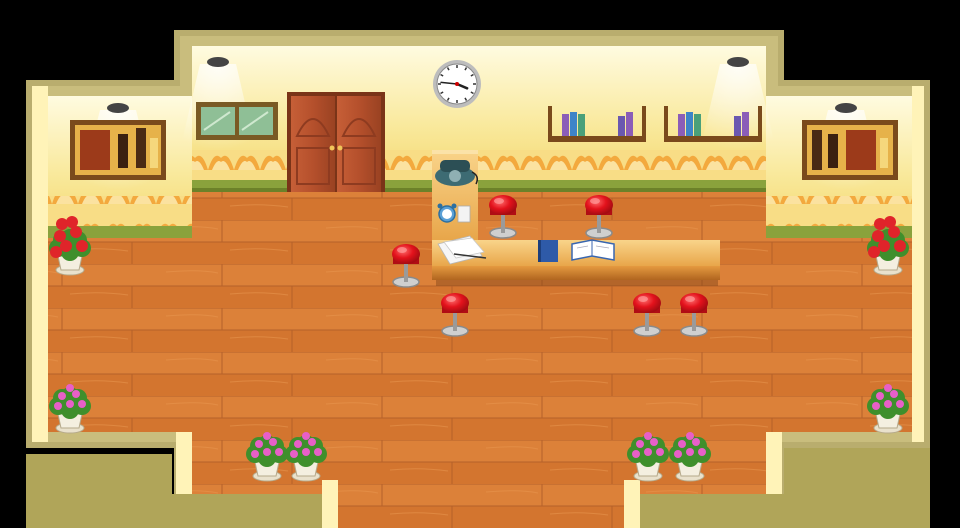  Describe the element at coordinates (332, 148) in the screenshot. I see `door-handle-left` at that location.